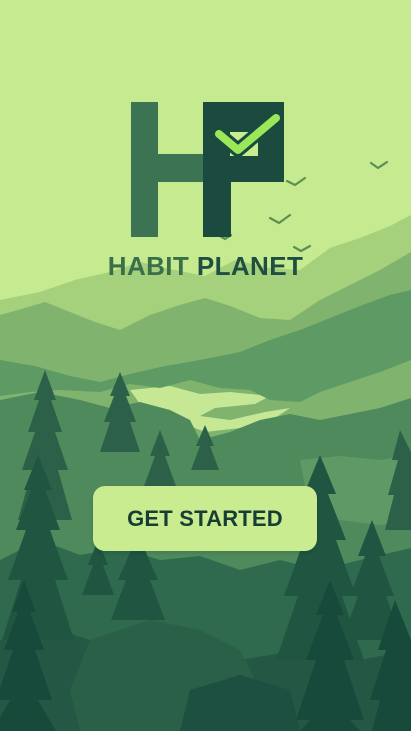 The width and height of the screenshot is (411, 731). I want to click on logo-h-crossbar, so click(181, 168).